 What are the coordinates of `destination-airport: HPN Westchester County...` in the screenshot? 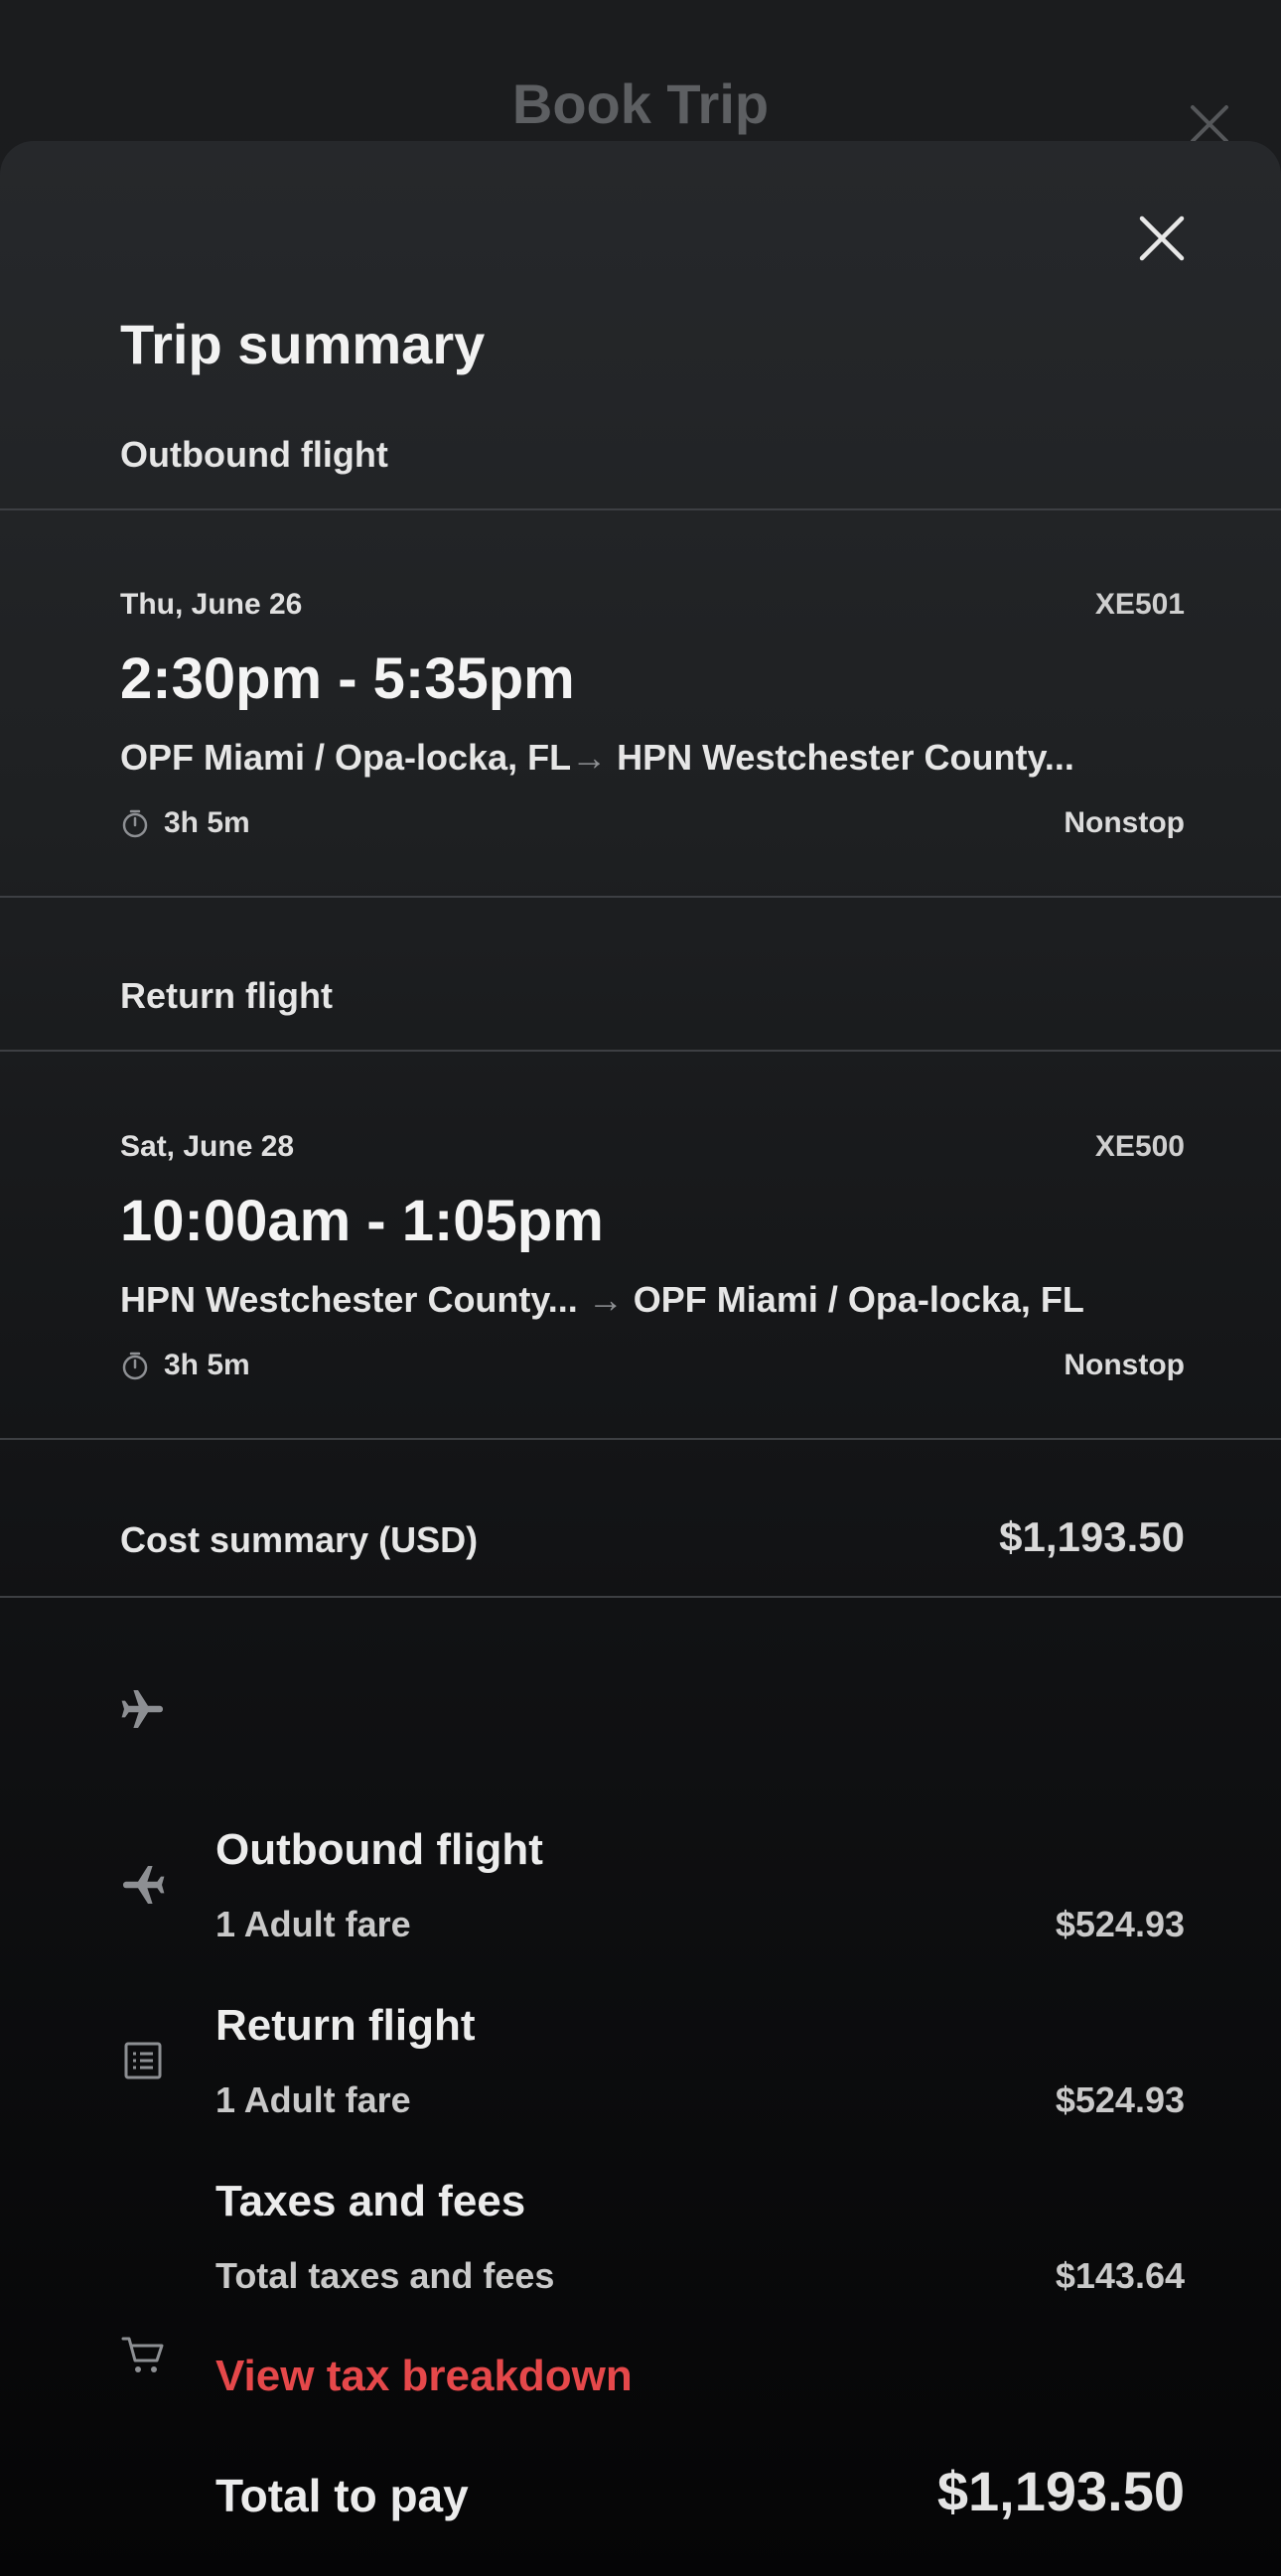 It's located at (845, 758).